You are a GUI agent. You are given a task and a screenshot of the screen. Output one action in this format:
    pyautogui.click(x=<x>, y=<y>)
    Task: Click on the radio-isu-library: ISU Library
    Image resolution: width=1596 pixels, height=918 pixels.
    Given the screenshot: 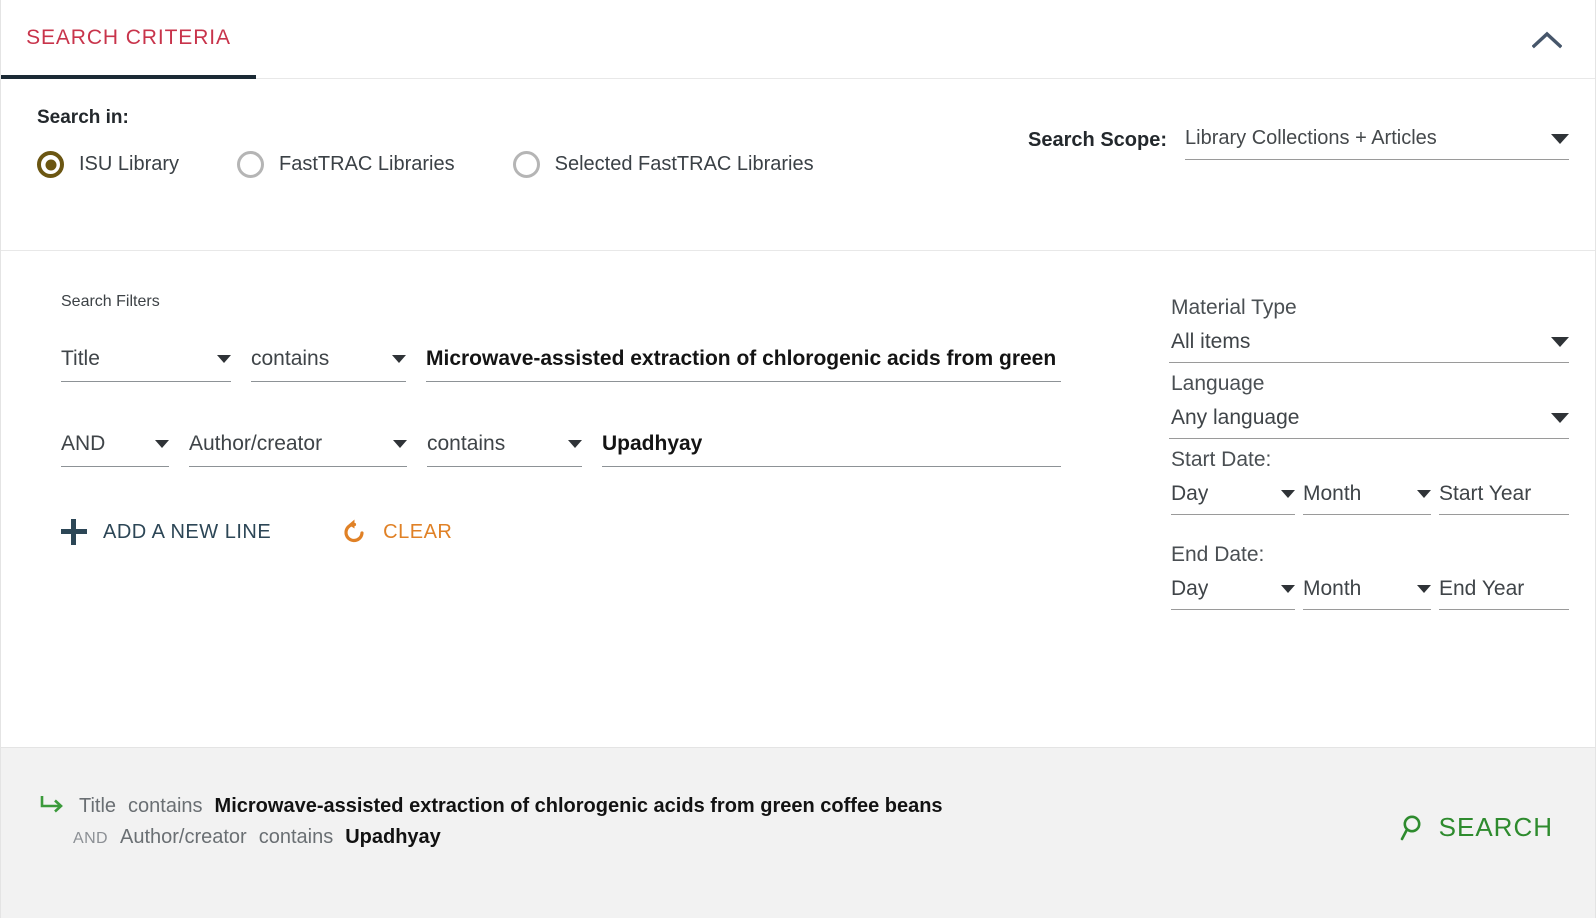 What is the action you would take?
    pyautogui.click(x=108, y=164)
    